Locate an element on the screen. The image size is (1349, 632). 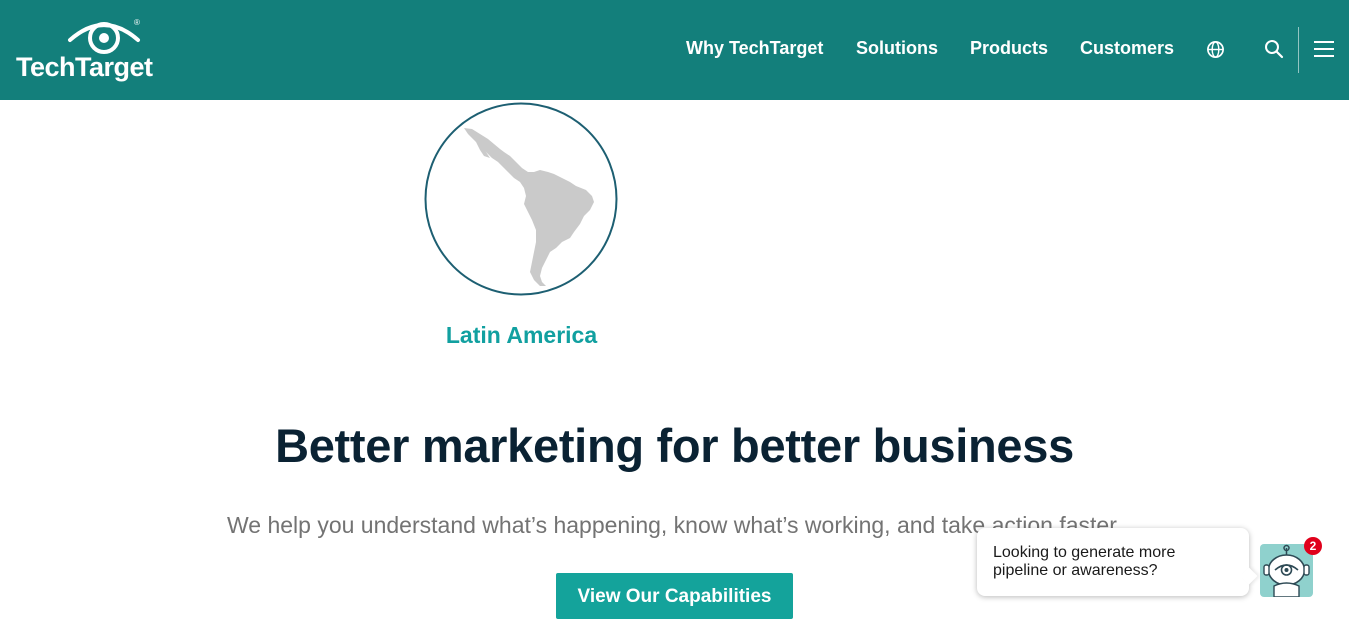
menu-icon is located at coordinates (1324, 49).